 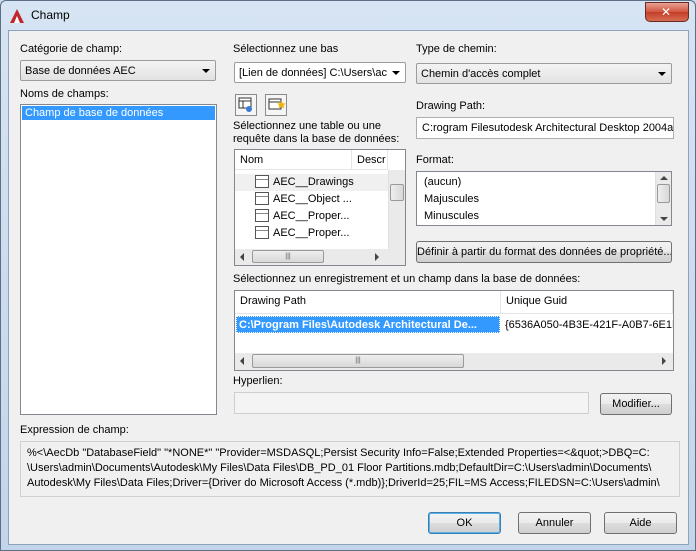 I want to click on field-category-dropdown: Base de données AEC, so click(x=118, y=70).